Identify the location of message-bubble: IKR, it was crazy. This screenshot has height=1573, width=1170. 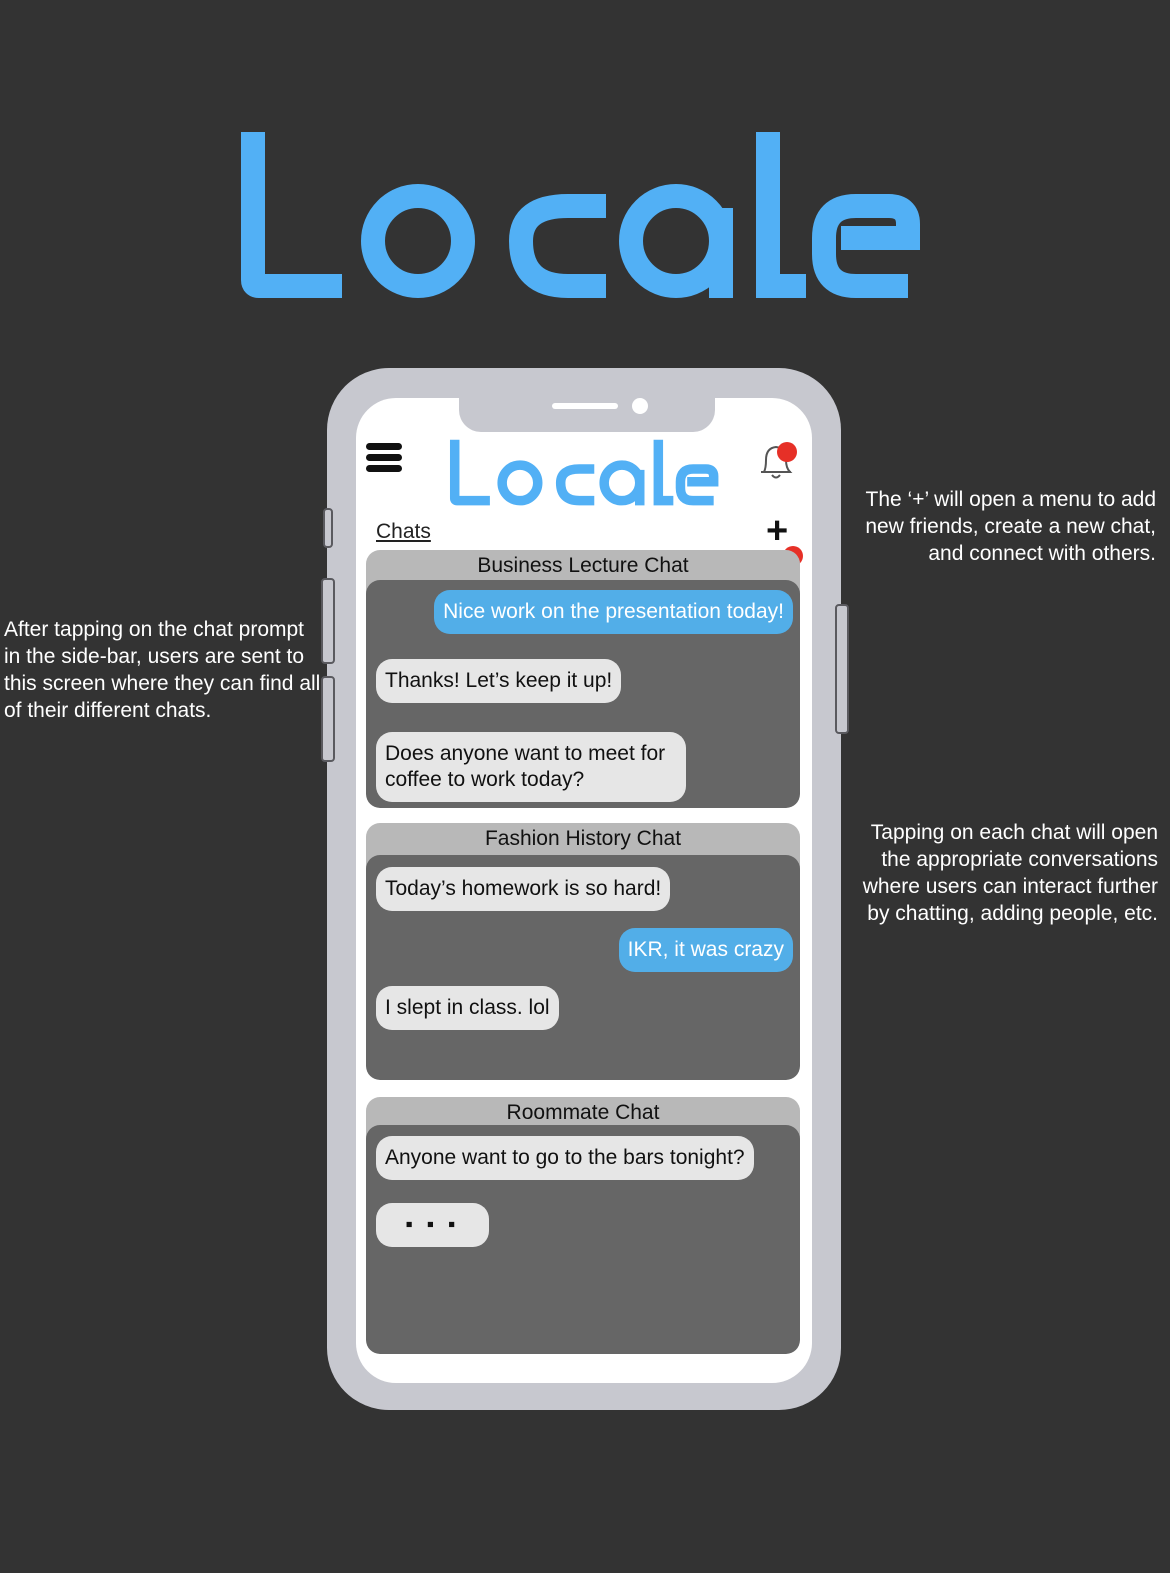
(705, 950).